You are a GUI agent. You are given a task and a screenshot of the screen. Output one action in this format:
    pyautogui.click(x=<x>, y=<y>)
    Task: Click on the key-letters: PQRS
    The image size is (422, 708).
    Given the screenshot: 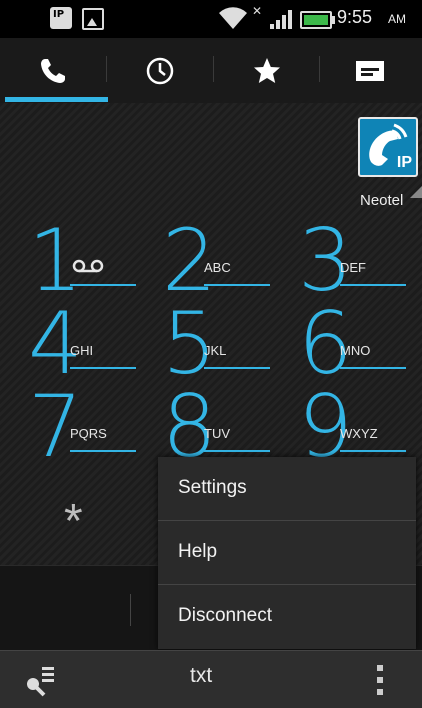 What is the action you would take?
    pyautogui.click(x=88, y=433)
    